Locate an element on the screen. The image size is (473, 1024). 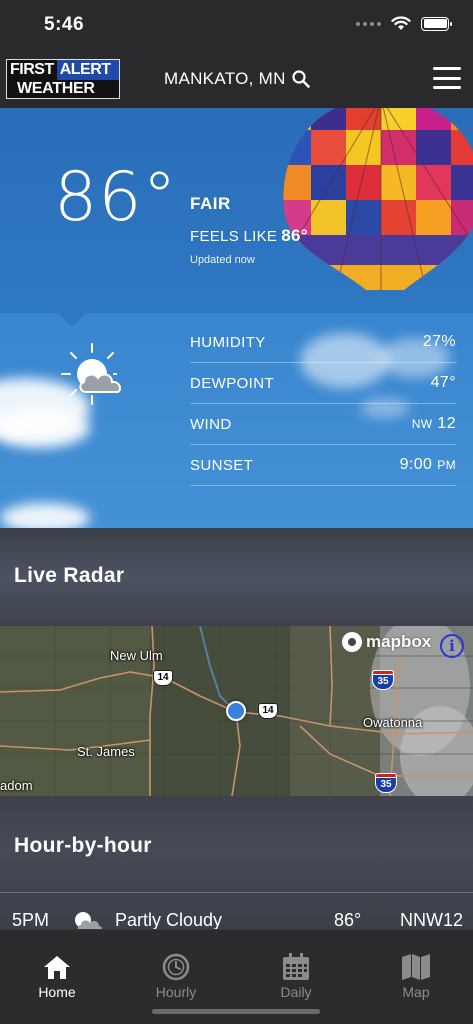
tab-hourly-label: Hourly is located at coordinates (176, 992).